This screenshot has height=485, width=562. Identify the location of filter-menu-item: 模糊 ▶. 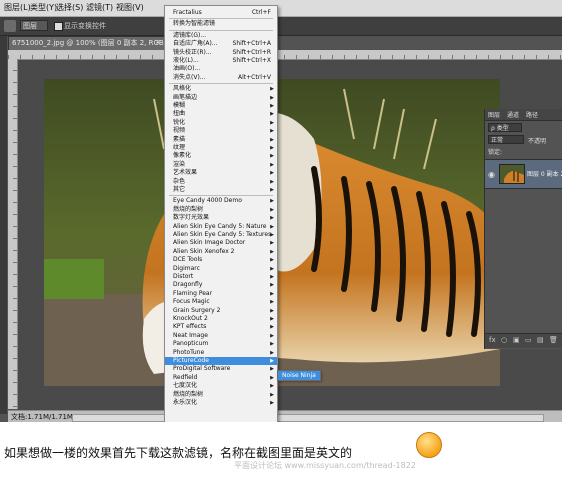
(221, 106).